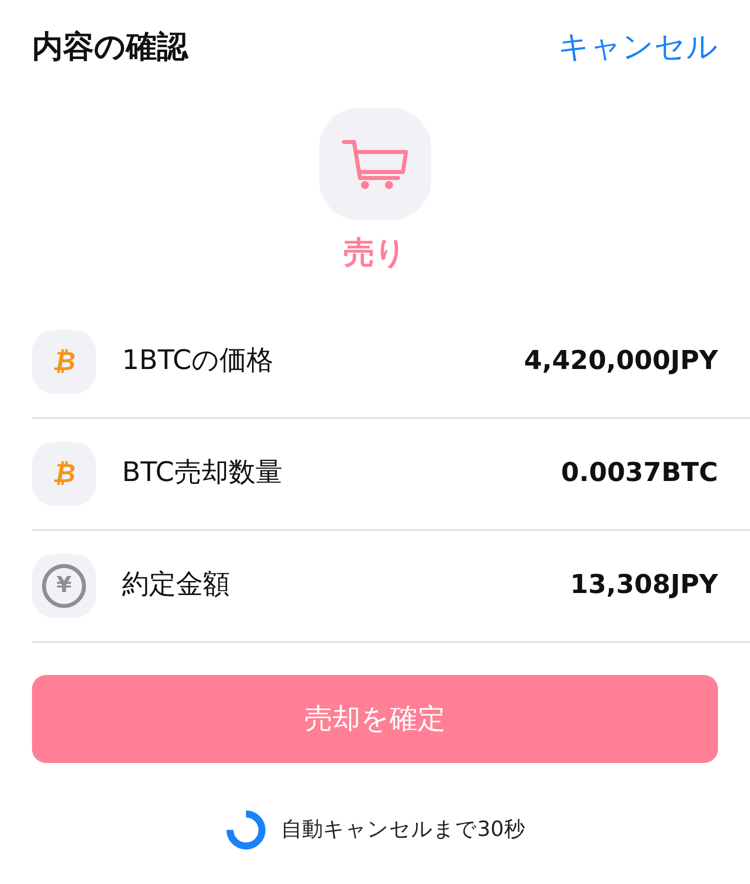 The height and width of the screenshot is (884, 750). Describe the element at coordinates (638, 47) in the screenshot. I see `cancel-link: キャンセル` at that location.